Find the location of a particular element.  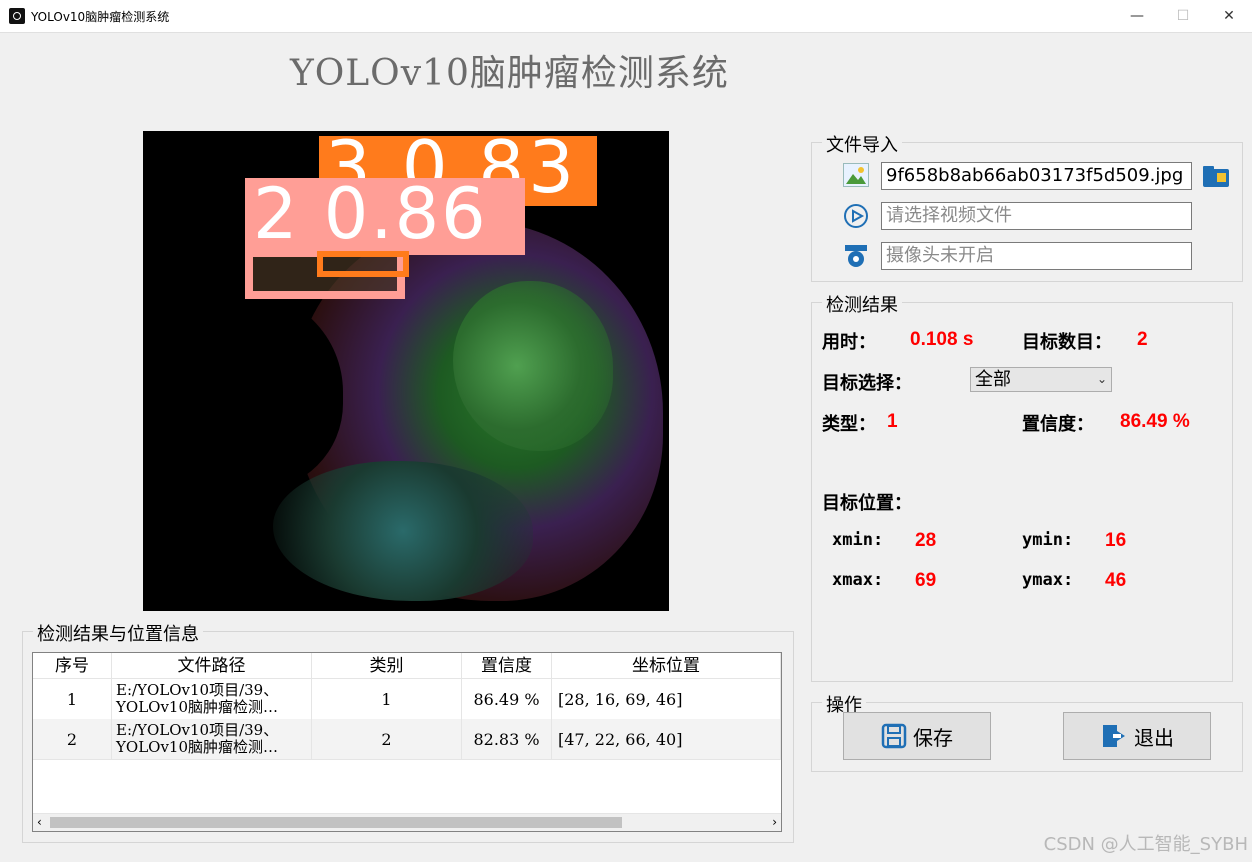

ymin-value: 16 is located at coordinates (1116, 540).